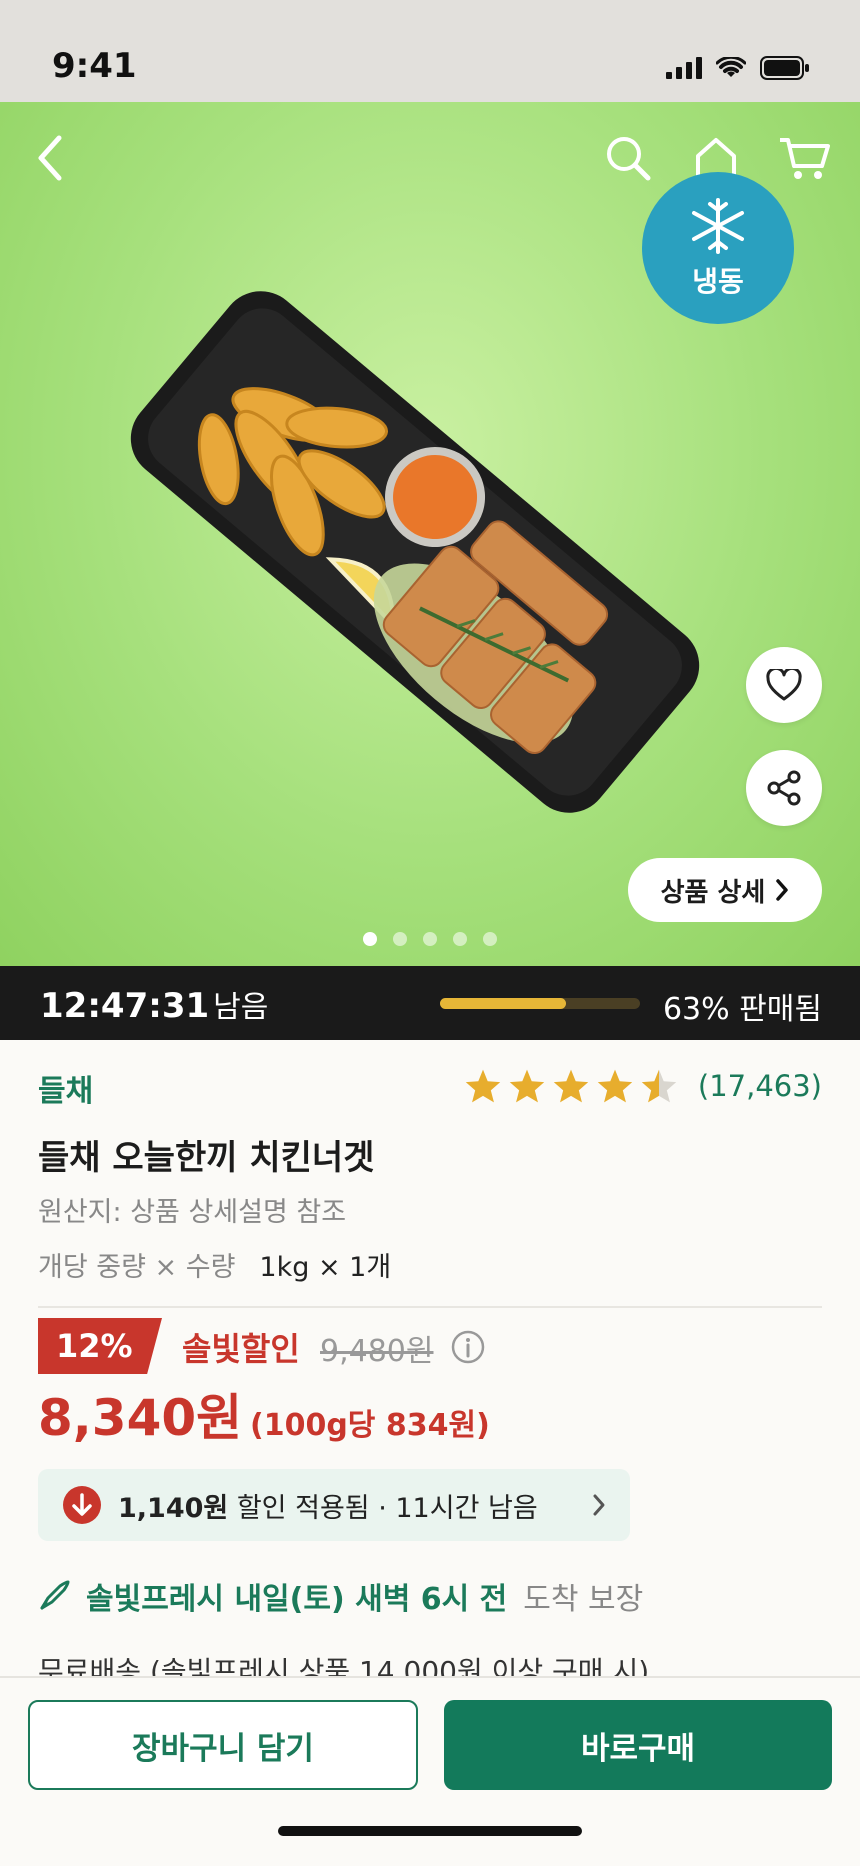 This screenshot has width=860, height=1866. What do you see at coordinates (784, 68) in the screenshot?
I see `battery-icon` at bounding box center [784, 68].